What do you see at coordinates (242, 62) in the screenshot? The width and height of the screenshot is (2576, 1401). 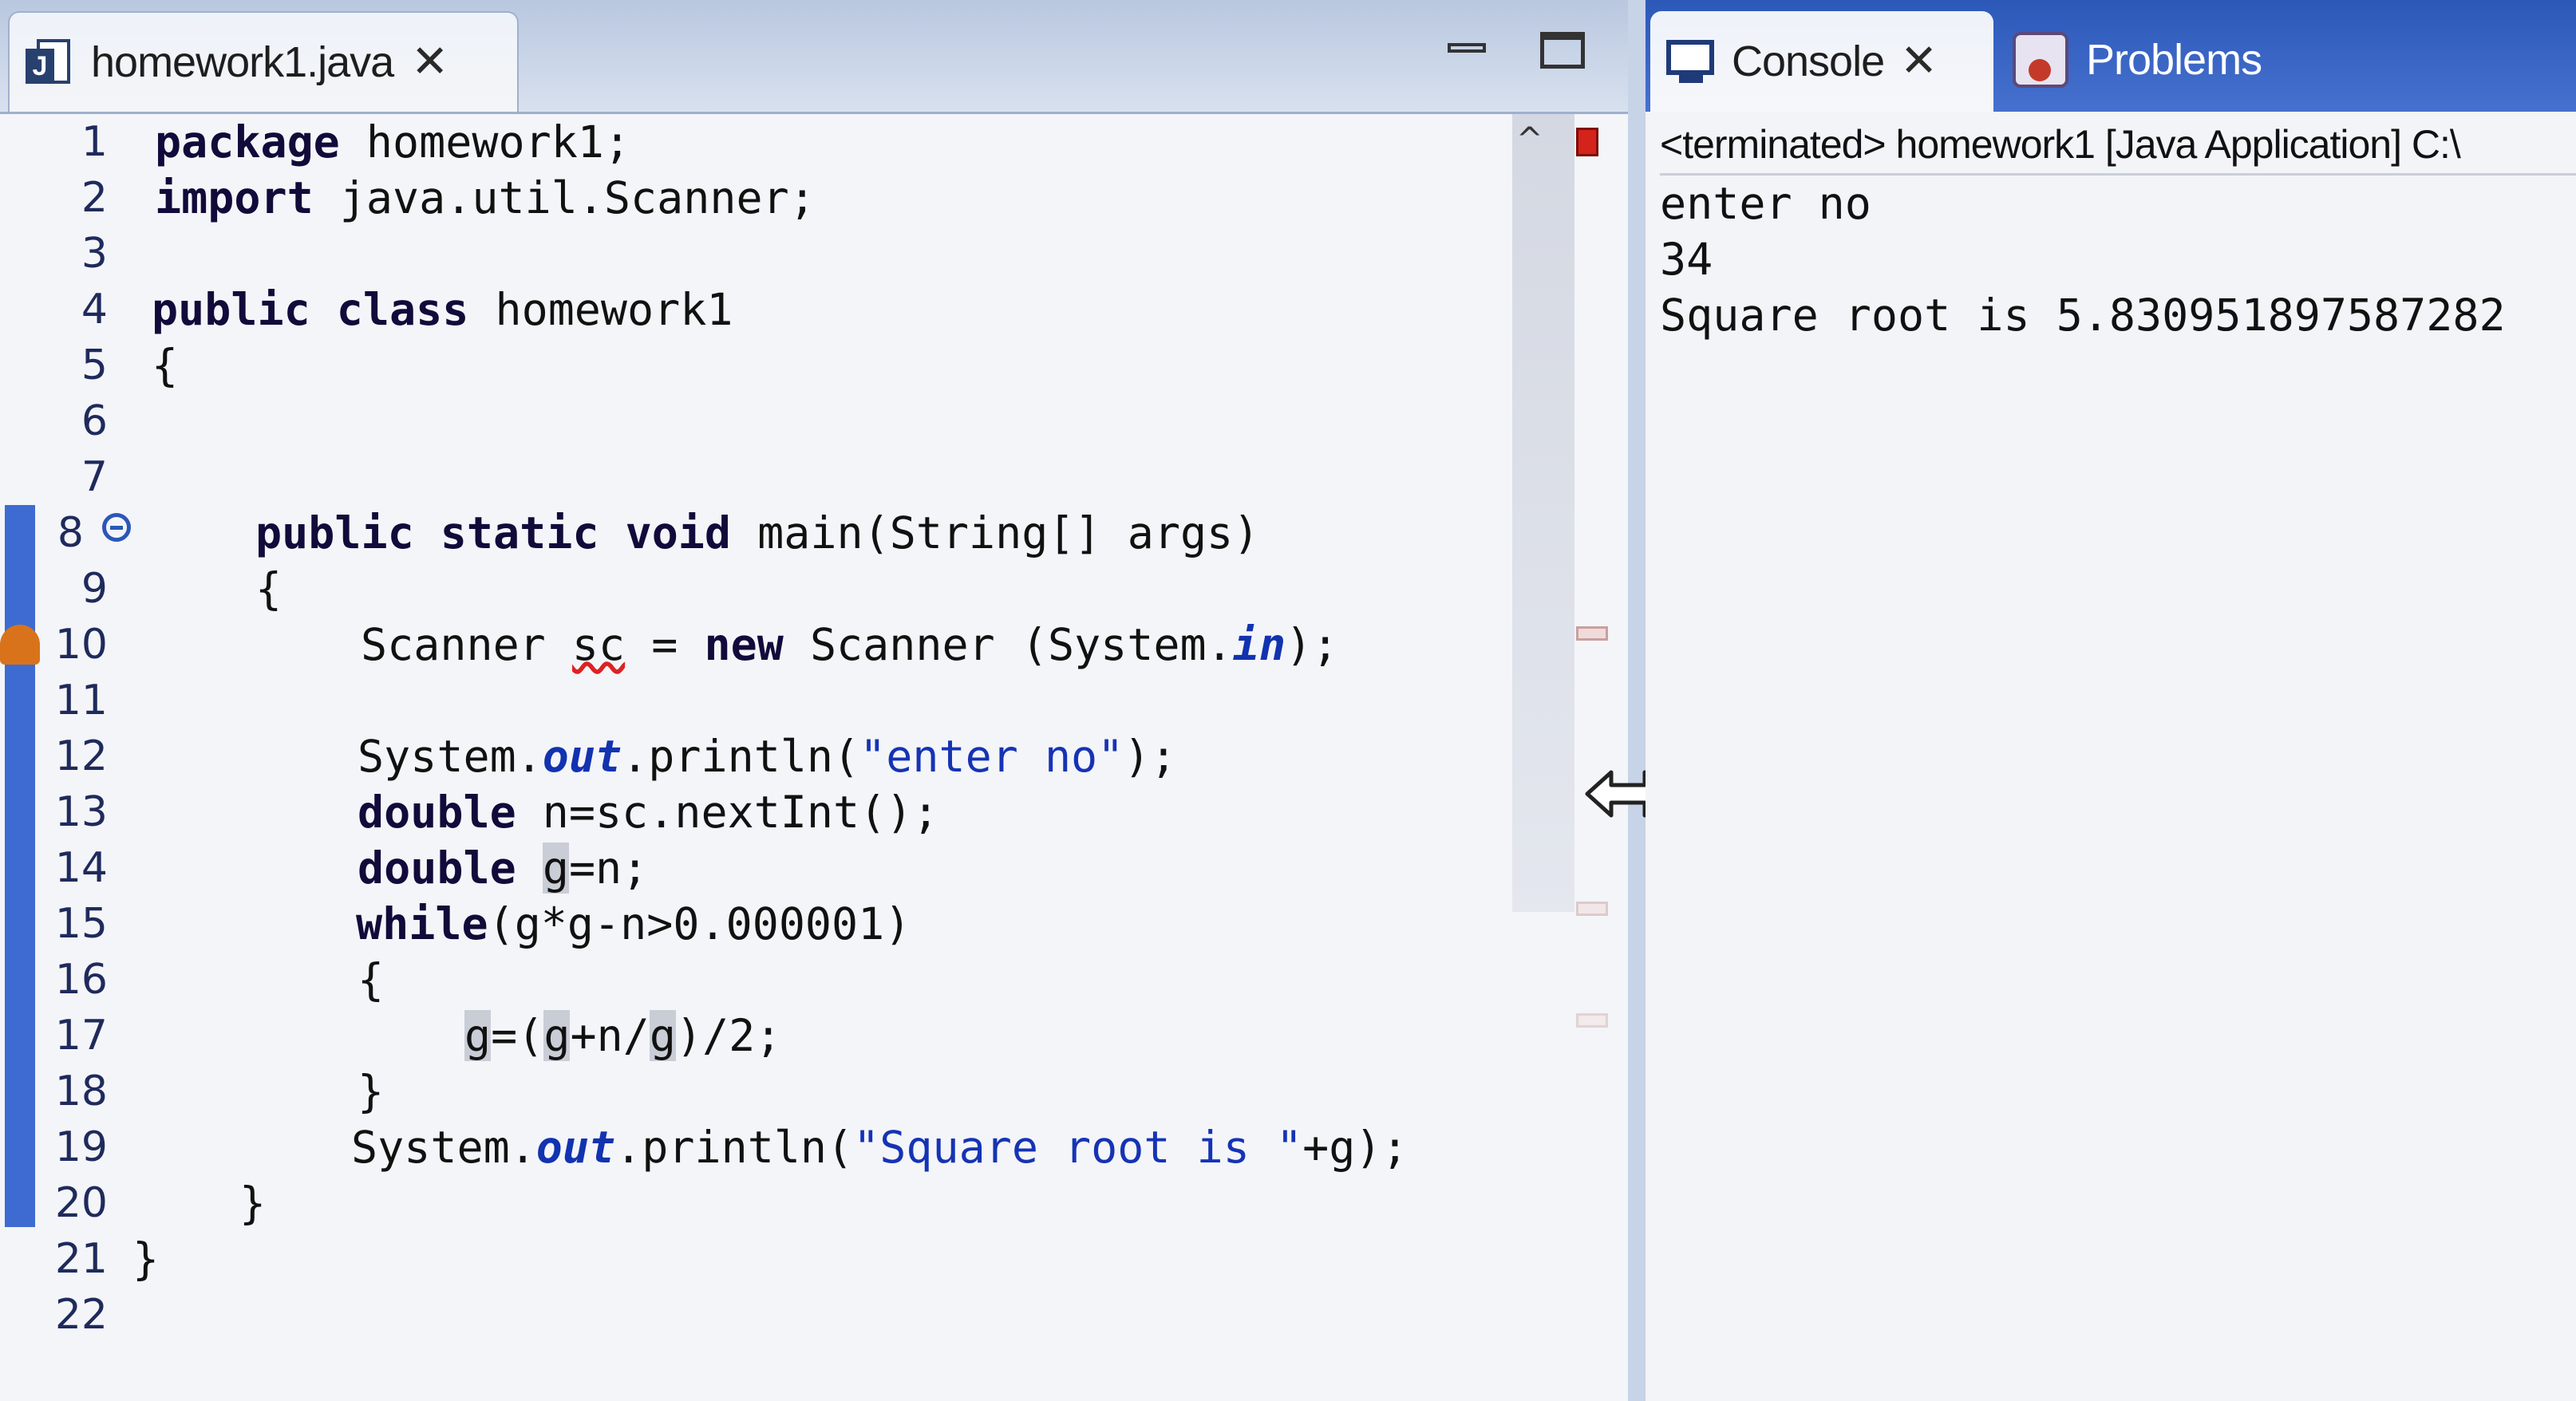 I see `tab-label: homework1.java` at bounding box center [242, 62].